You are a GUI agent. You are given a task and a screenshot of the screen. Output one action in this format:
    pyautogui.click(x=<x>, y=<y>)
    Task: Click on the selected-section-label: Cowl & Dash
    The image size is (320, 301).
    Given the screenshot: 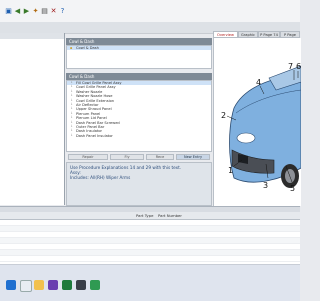 What is the action you would take?
    pyautogui.click(x=87, y=48)
    